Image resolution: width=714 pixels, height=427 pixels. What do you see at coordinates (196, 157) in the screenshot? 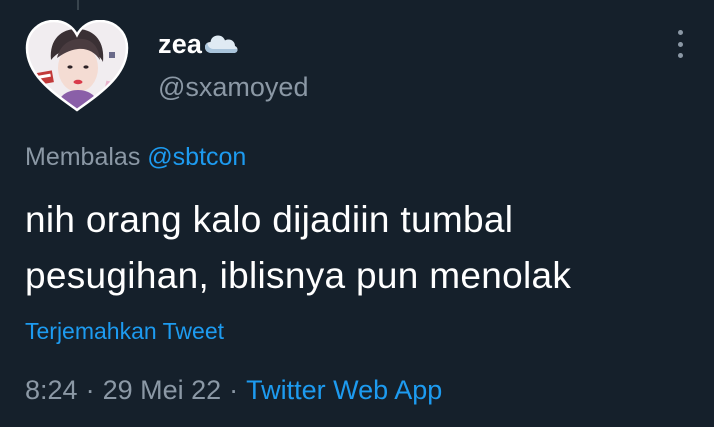
I see `reply-mention-link: @sbtcon` at bounding box center [196, 157].